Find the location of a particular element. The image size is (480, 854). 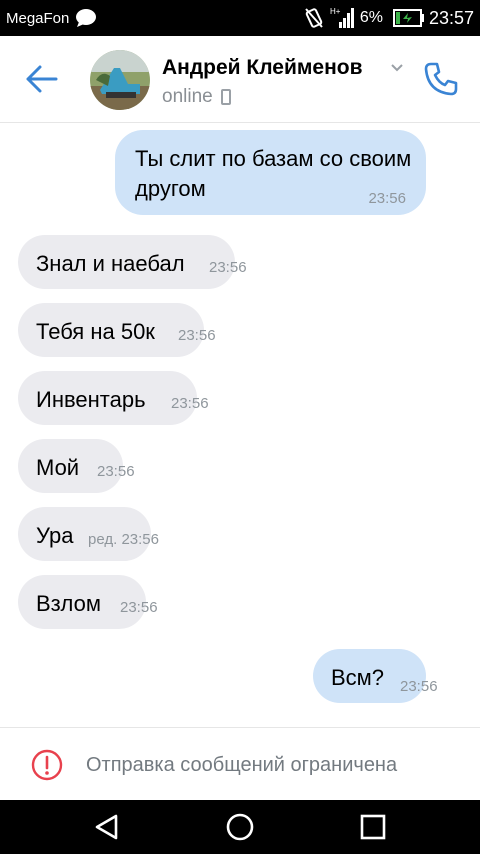

message-bubble-incoming: Ура ред. 23:56 is located at coordinates (88, 534).